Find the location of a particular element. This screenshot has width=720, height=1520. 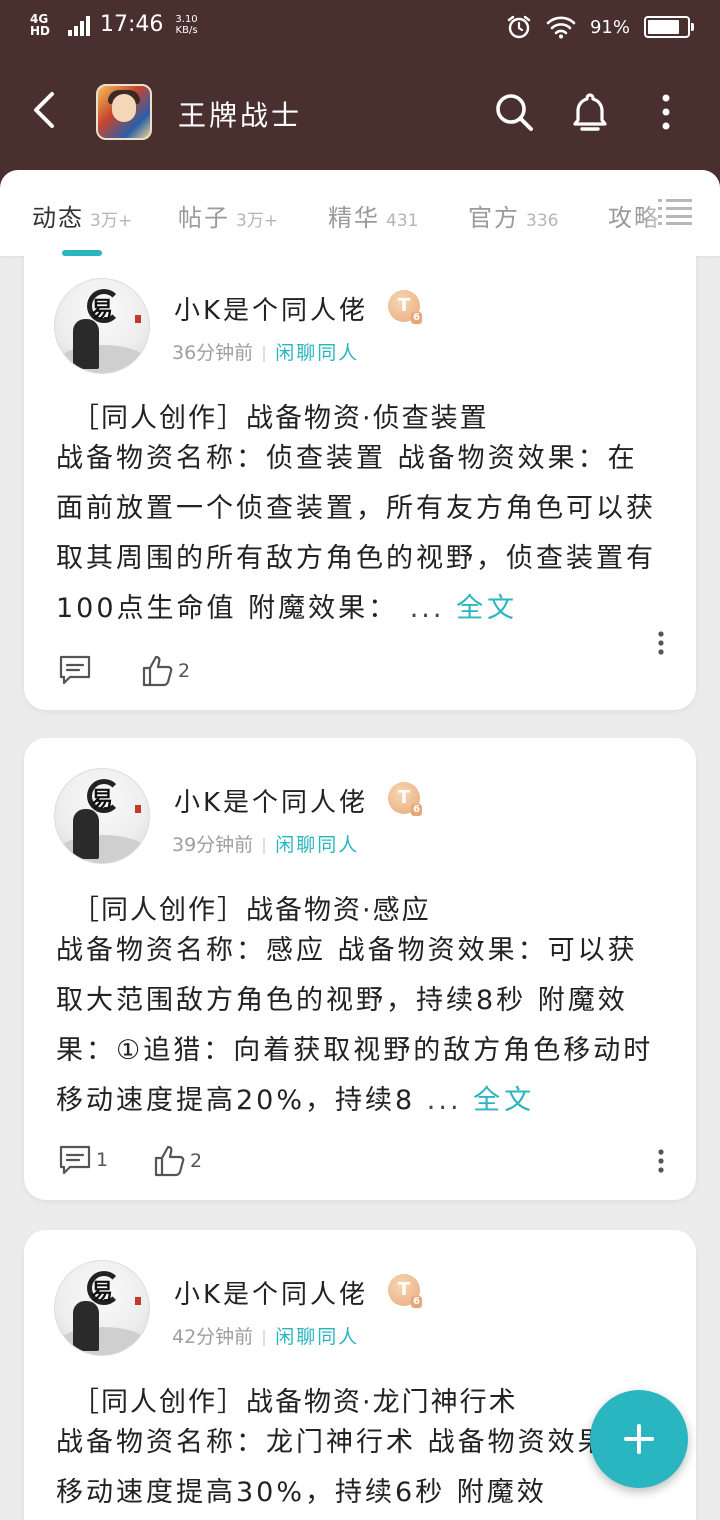

tab-count: 336 is located at coordinates (542, 221).